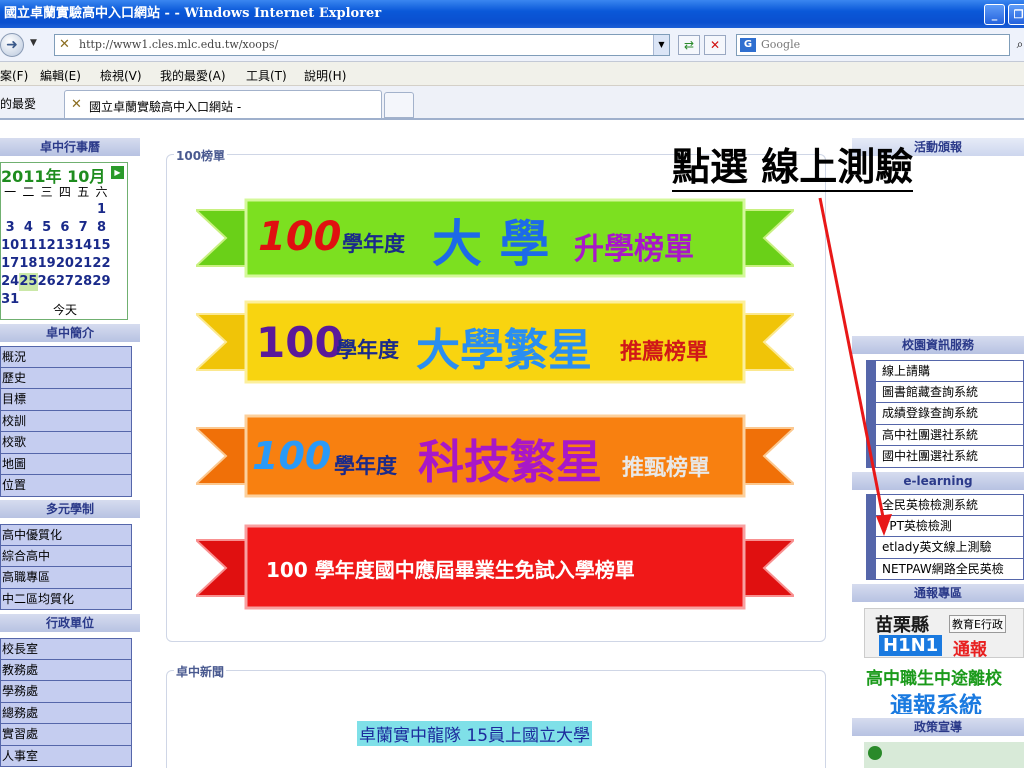 The height and width of the screenshot is (768, 1024). I want to click on address-dropdown-icon: ▼, so click(661, 45).